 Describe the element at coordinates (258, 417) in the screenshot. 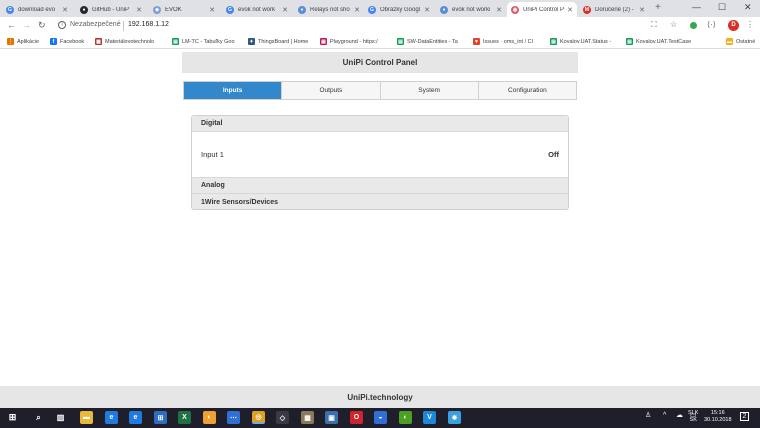

I see `chrome-icon: ◎` at that location.